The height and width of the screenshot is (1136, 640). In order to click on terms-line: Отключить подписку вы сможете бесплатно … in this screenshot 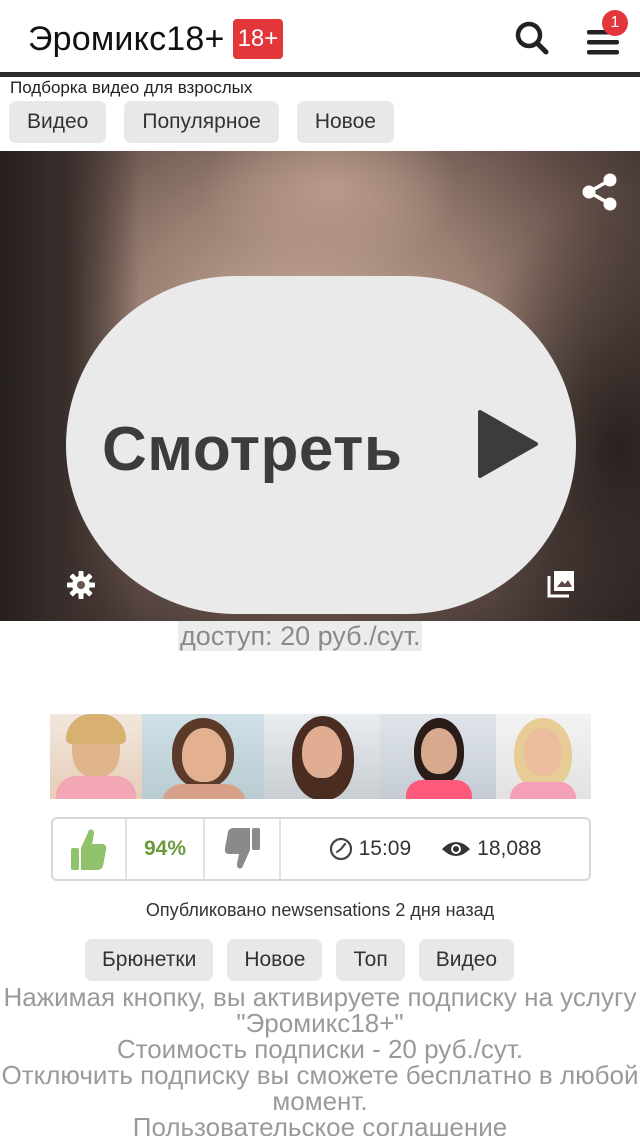, I will do `click(320, 1088)`.